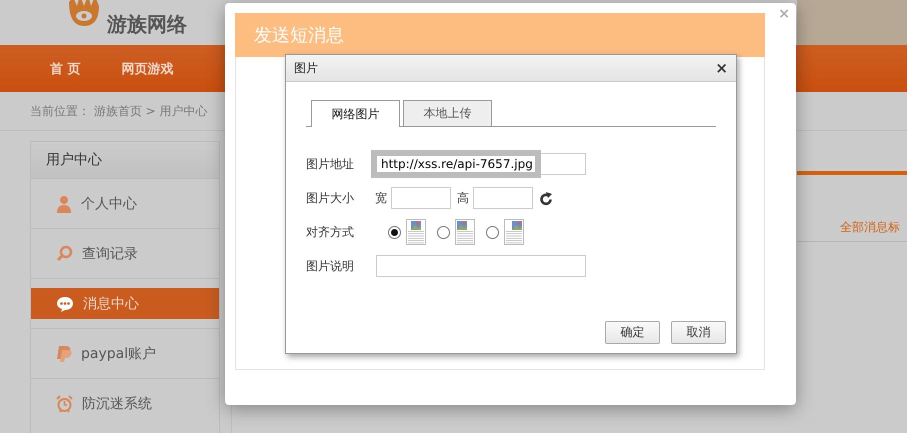  I want to click on sidebar-item: 防沉迷系统, so click(125, 403).